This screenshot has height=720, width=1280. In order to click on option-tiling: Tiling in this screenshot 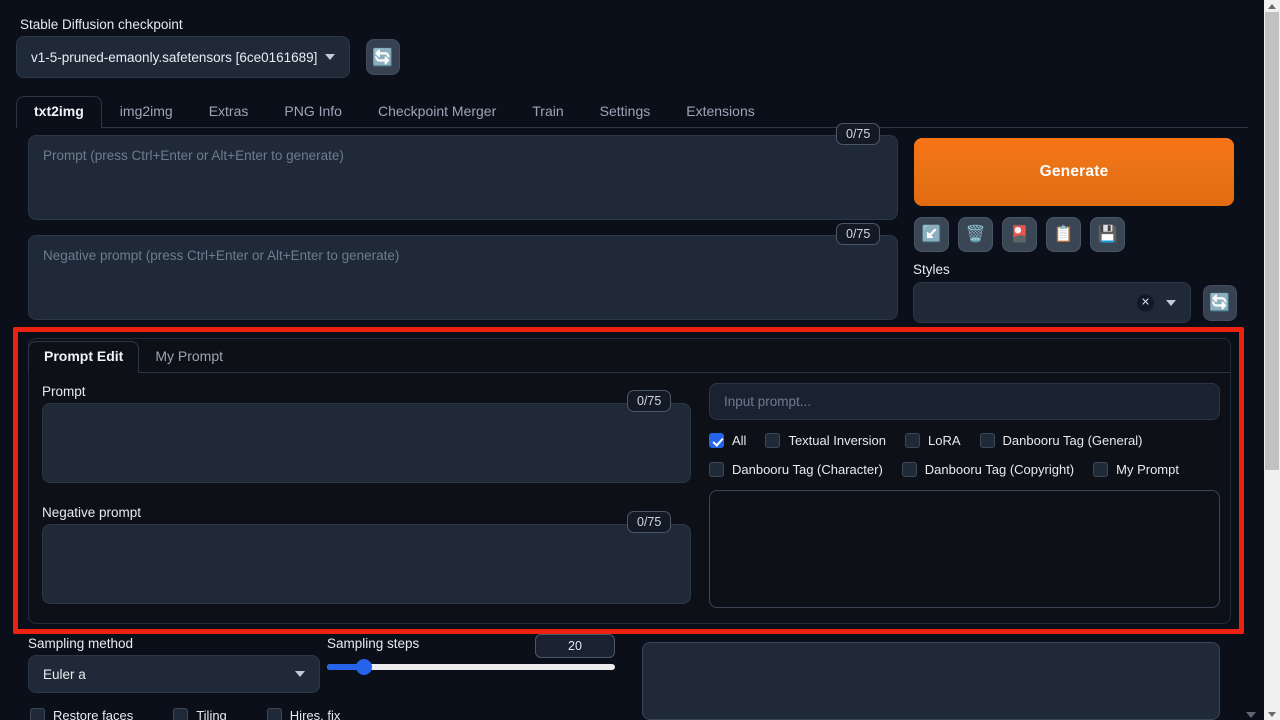, I will do `click(200, 714)`.